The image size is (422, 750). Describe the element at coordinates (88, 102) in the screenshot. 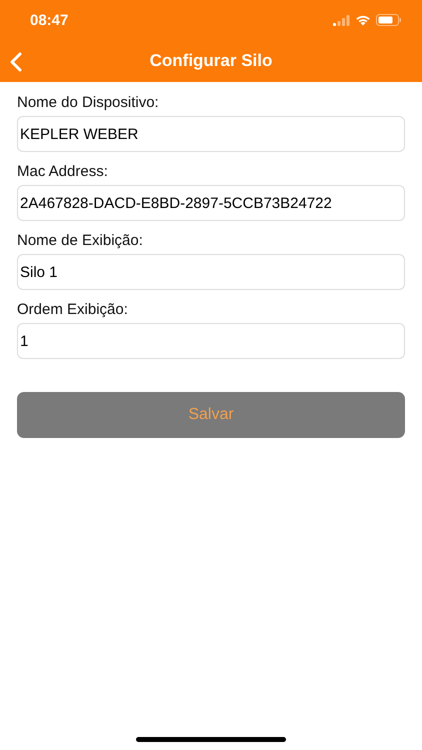

I see `field-label: Nome do Dispositivo:` at that location.